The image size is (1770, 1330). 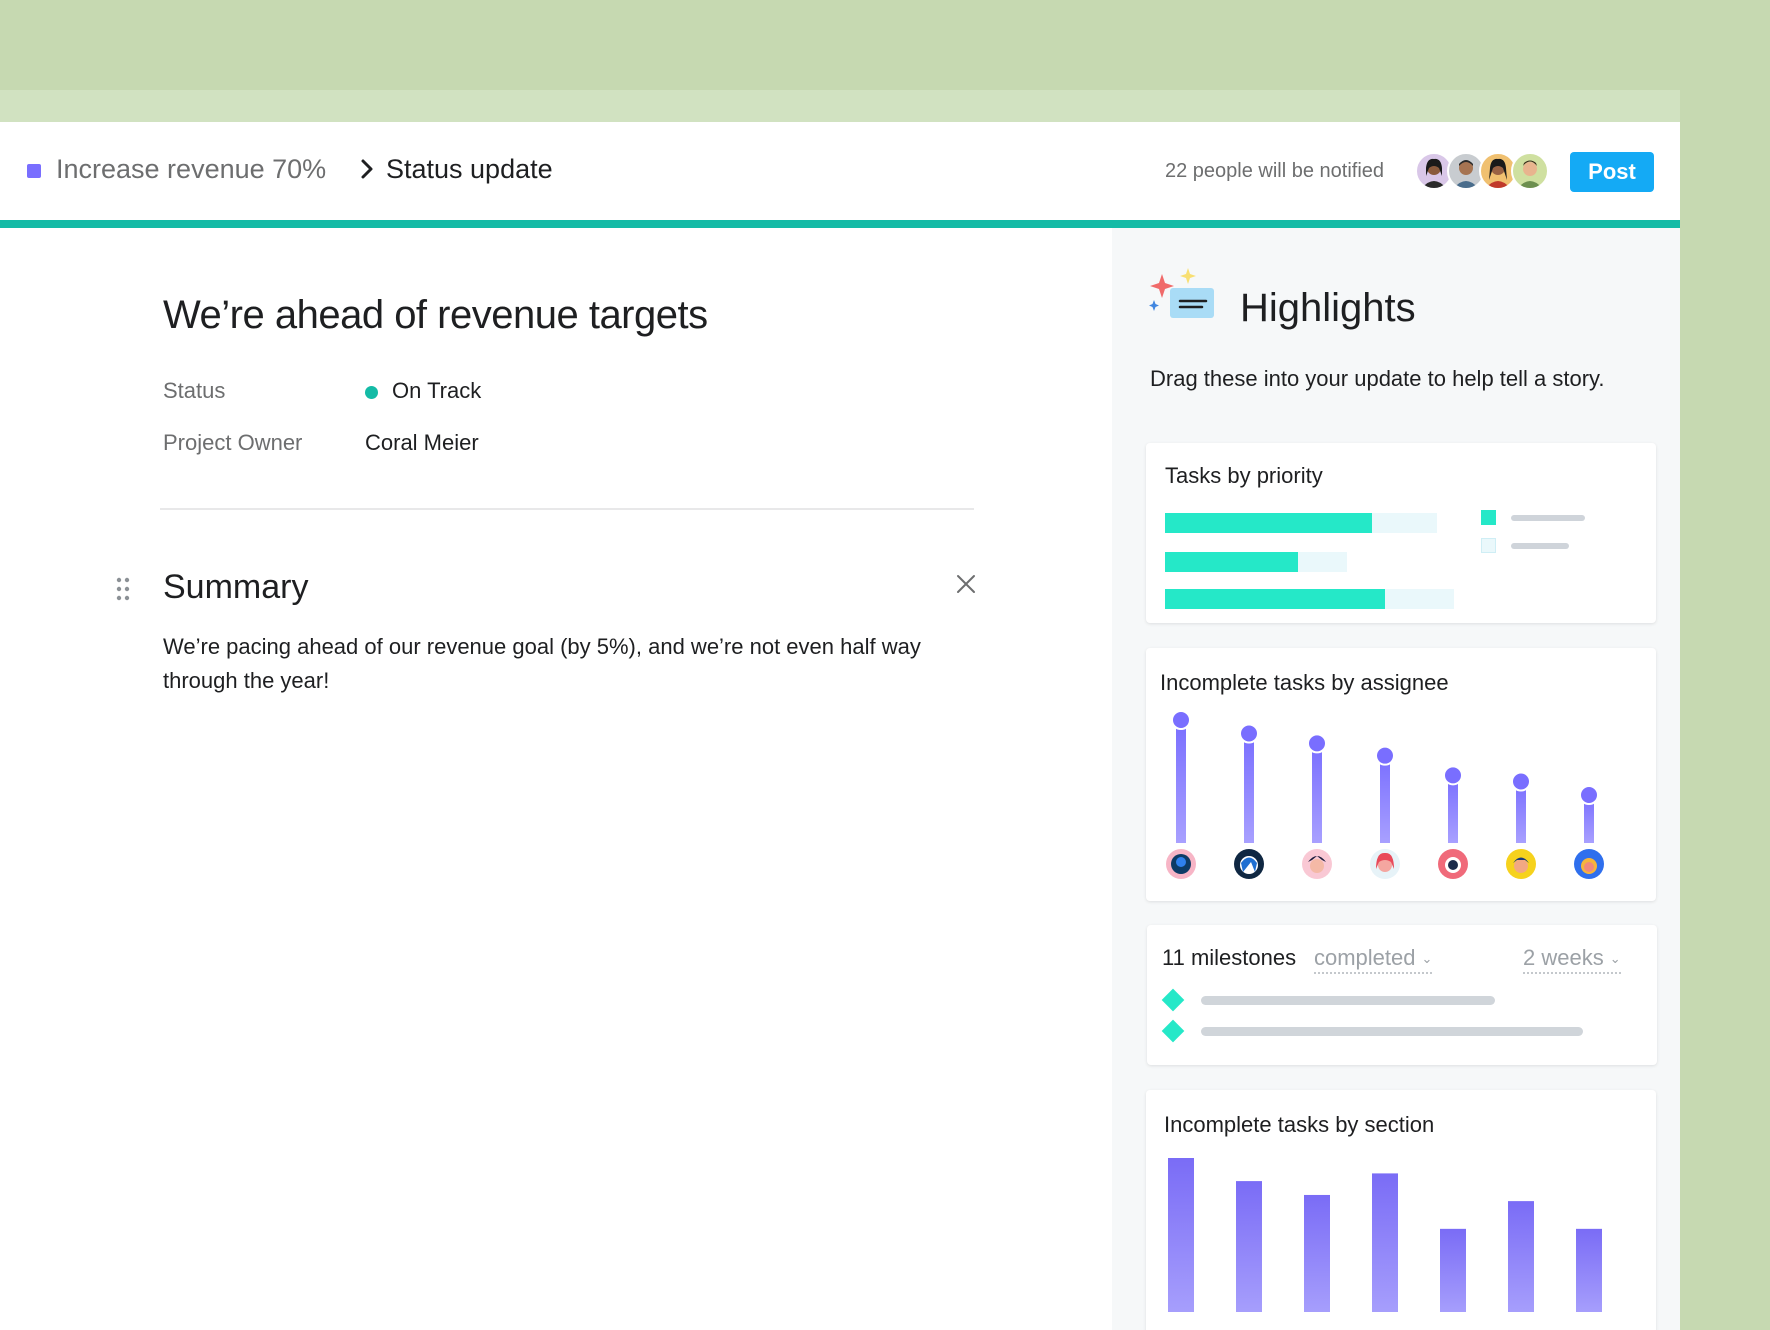 What do you see at coordinates (1244, 475) in the screenshot?
I see `card-title: Tasks by priority` at bounding box center [1244, 475].